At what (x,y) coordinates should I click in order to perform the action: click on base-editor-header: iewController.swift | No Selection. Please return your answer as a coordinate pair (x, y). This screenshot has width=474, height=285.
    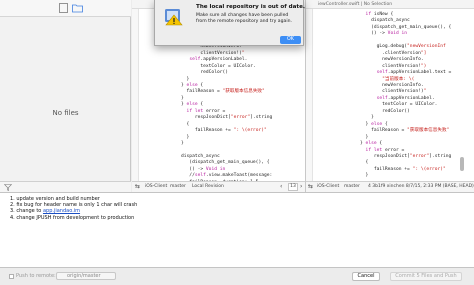
    Looking at the image, I should click on (390, 4).